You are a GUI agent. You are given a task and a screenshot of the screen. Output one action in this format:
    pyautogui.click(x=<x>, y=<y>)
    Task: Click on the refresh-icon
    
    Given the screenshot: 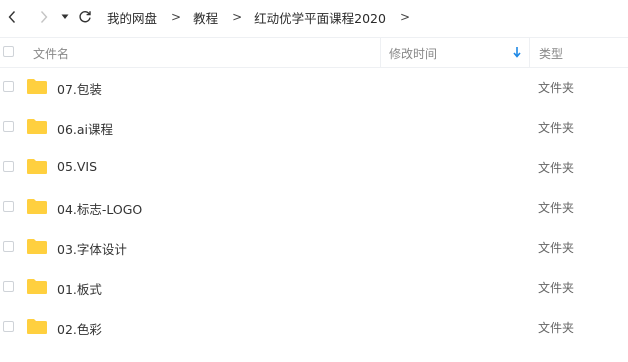 What is the action you would take?
    pyautogui.click(x=85, y=17)
    